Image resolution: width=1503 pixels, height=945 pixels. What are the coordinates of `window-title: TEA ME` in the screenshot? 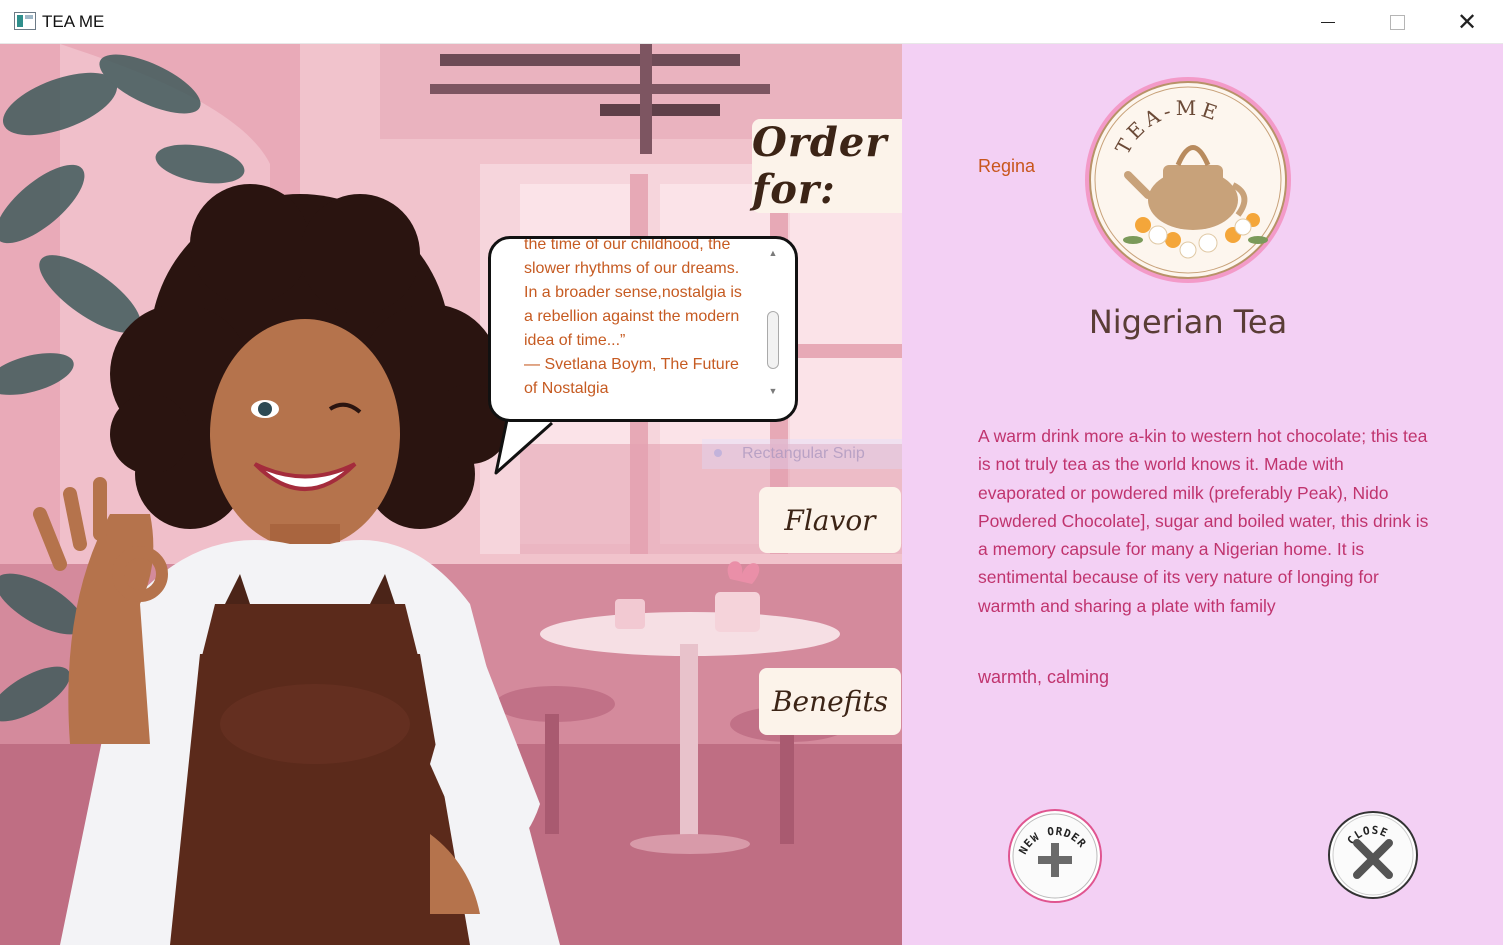 It's located at (73, 21).